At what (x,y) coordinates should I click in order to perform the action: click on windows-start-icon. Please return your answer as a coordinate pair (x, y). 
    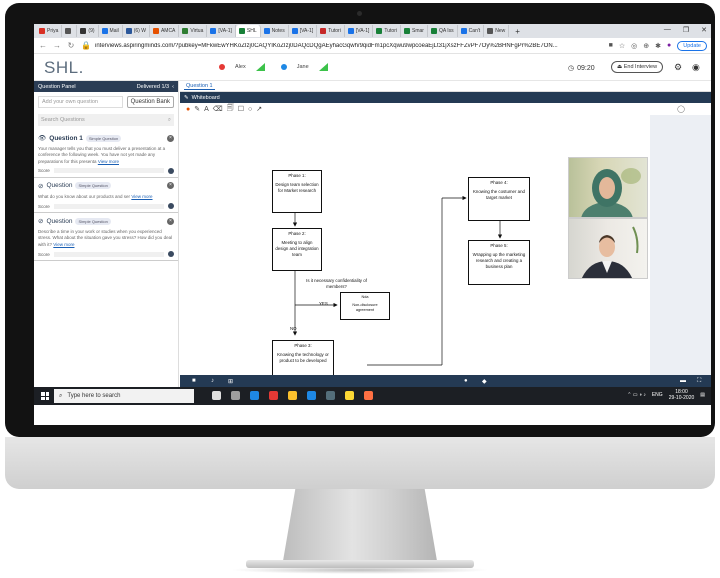
    Looking at the image, I should click on (45, 396).